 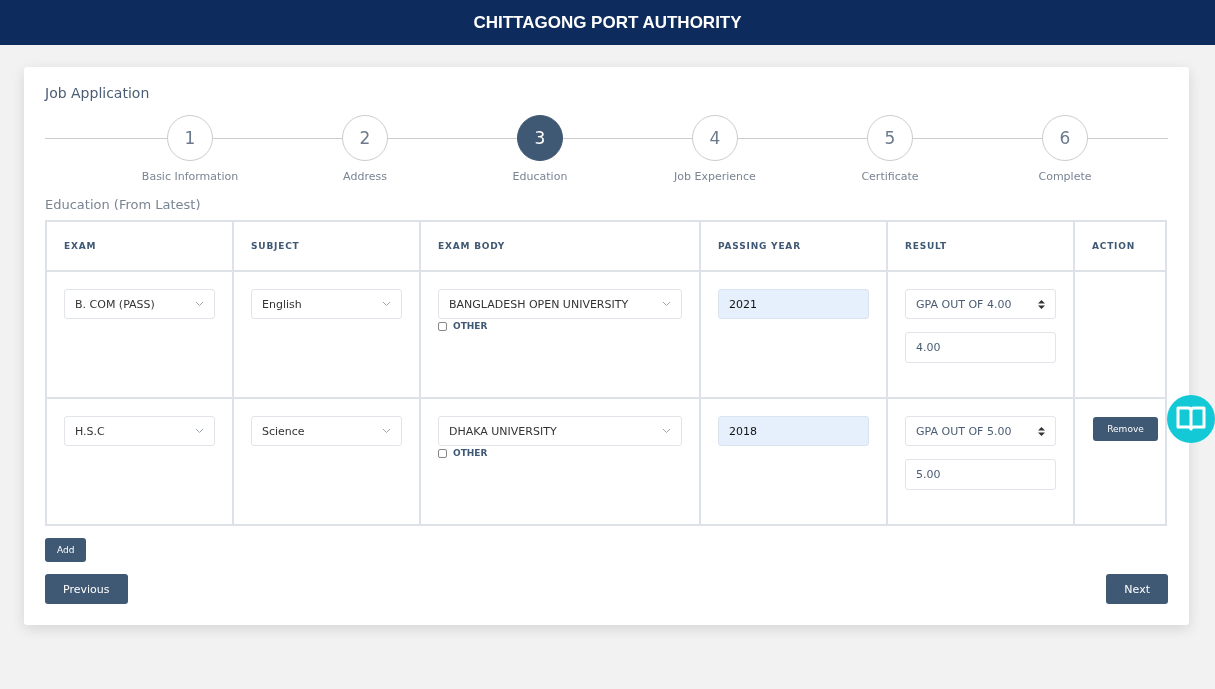 What do you see at coordinates (139, 431) in the screenshot?
I see `exam-dropdown: H.S.C` at bounding box center [139, 431].